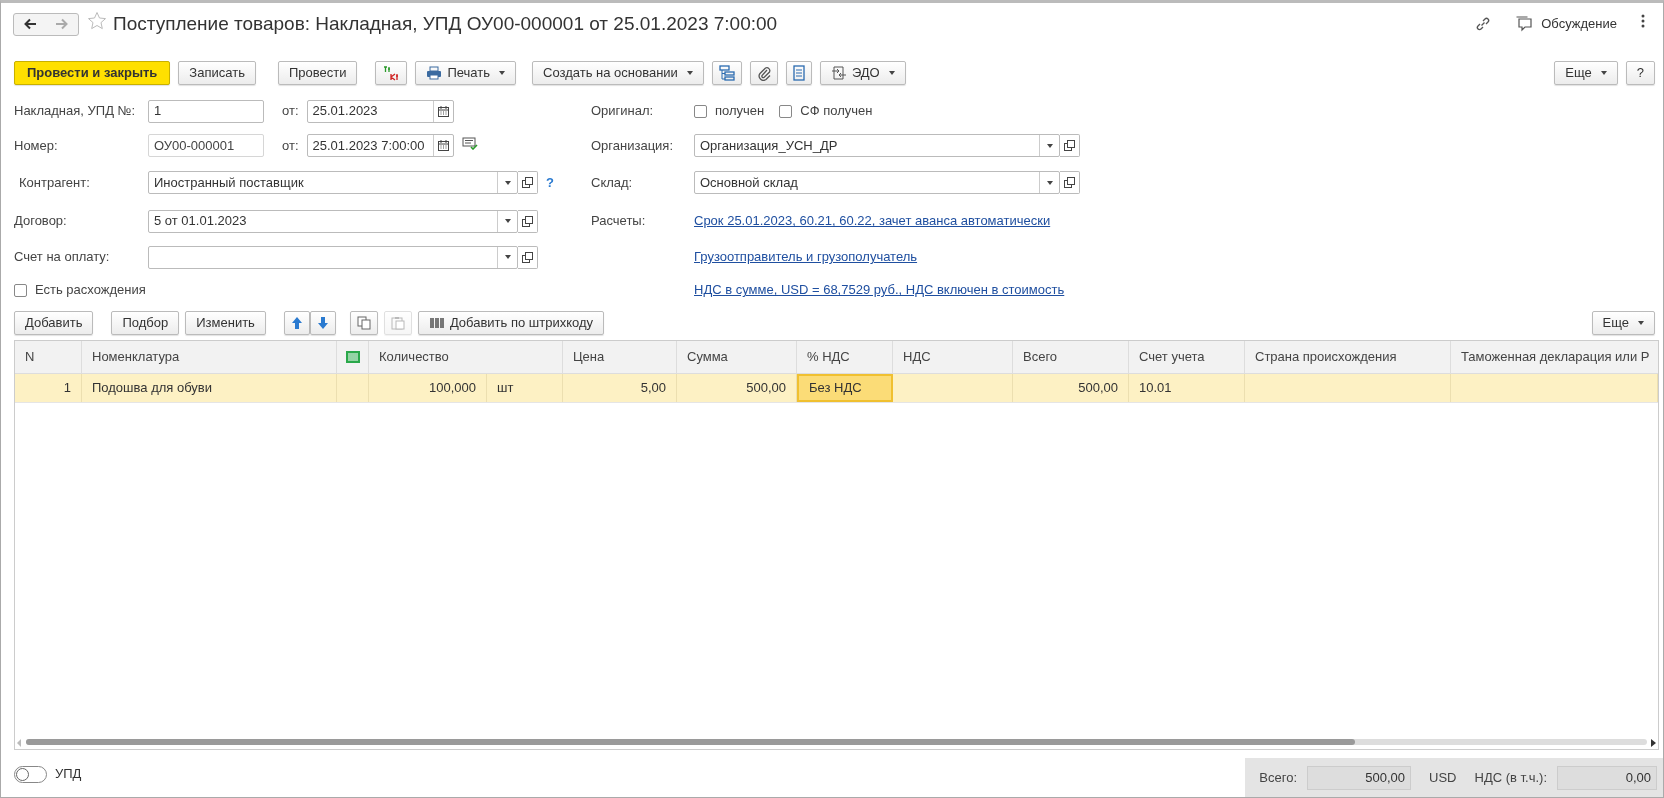 This screenshot has height=798, width=1664. I want to click on column-header: Количество, so click(466, 357).